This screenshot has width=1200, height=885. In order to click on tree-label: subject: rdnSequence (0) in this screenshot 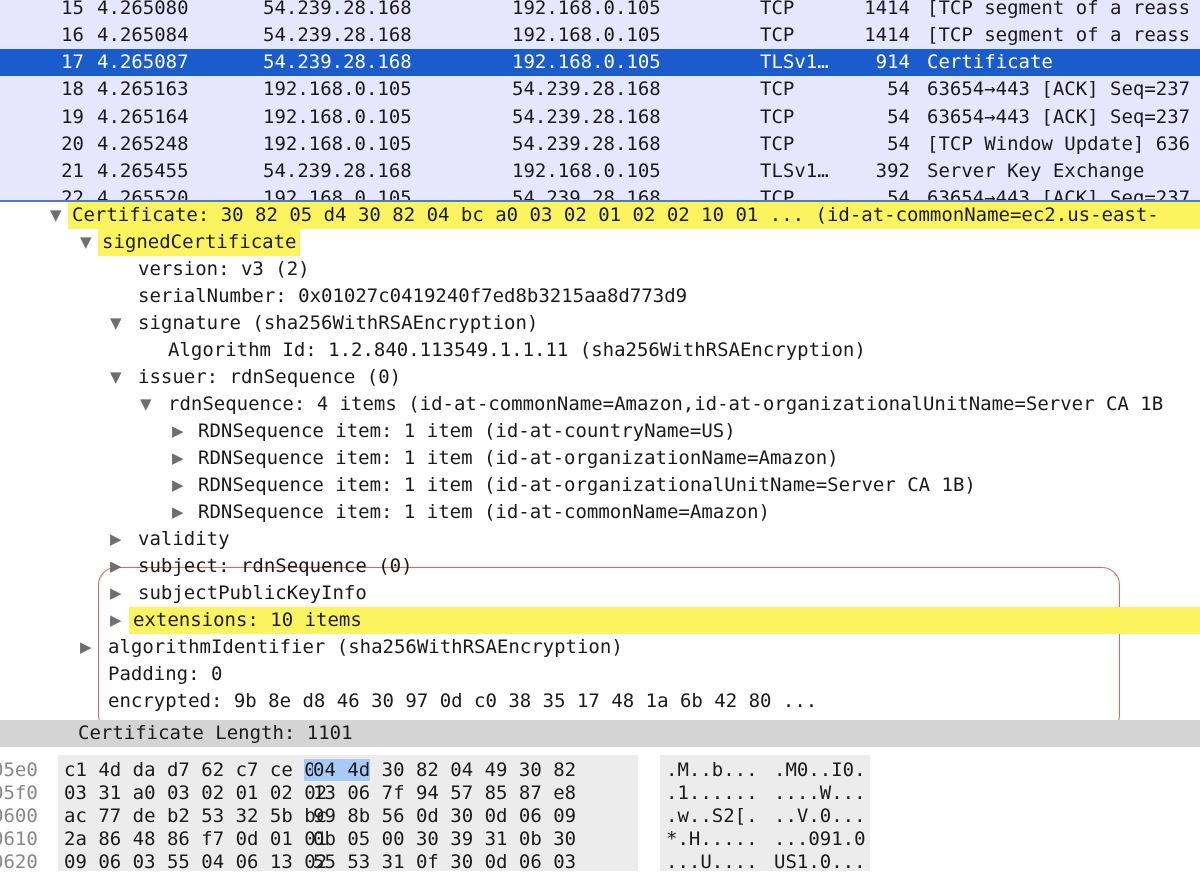, I will do `click(275, 566)`.